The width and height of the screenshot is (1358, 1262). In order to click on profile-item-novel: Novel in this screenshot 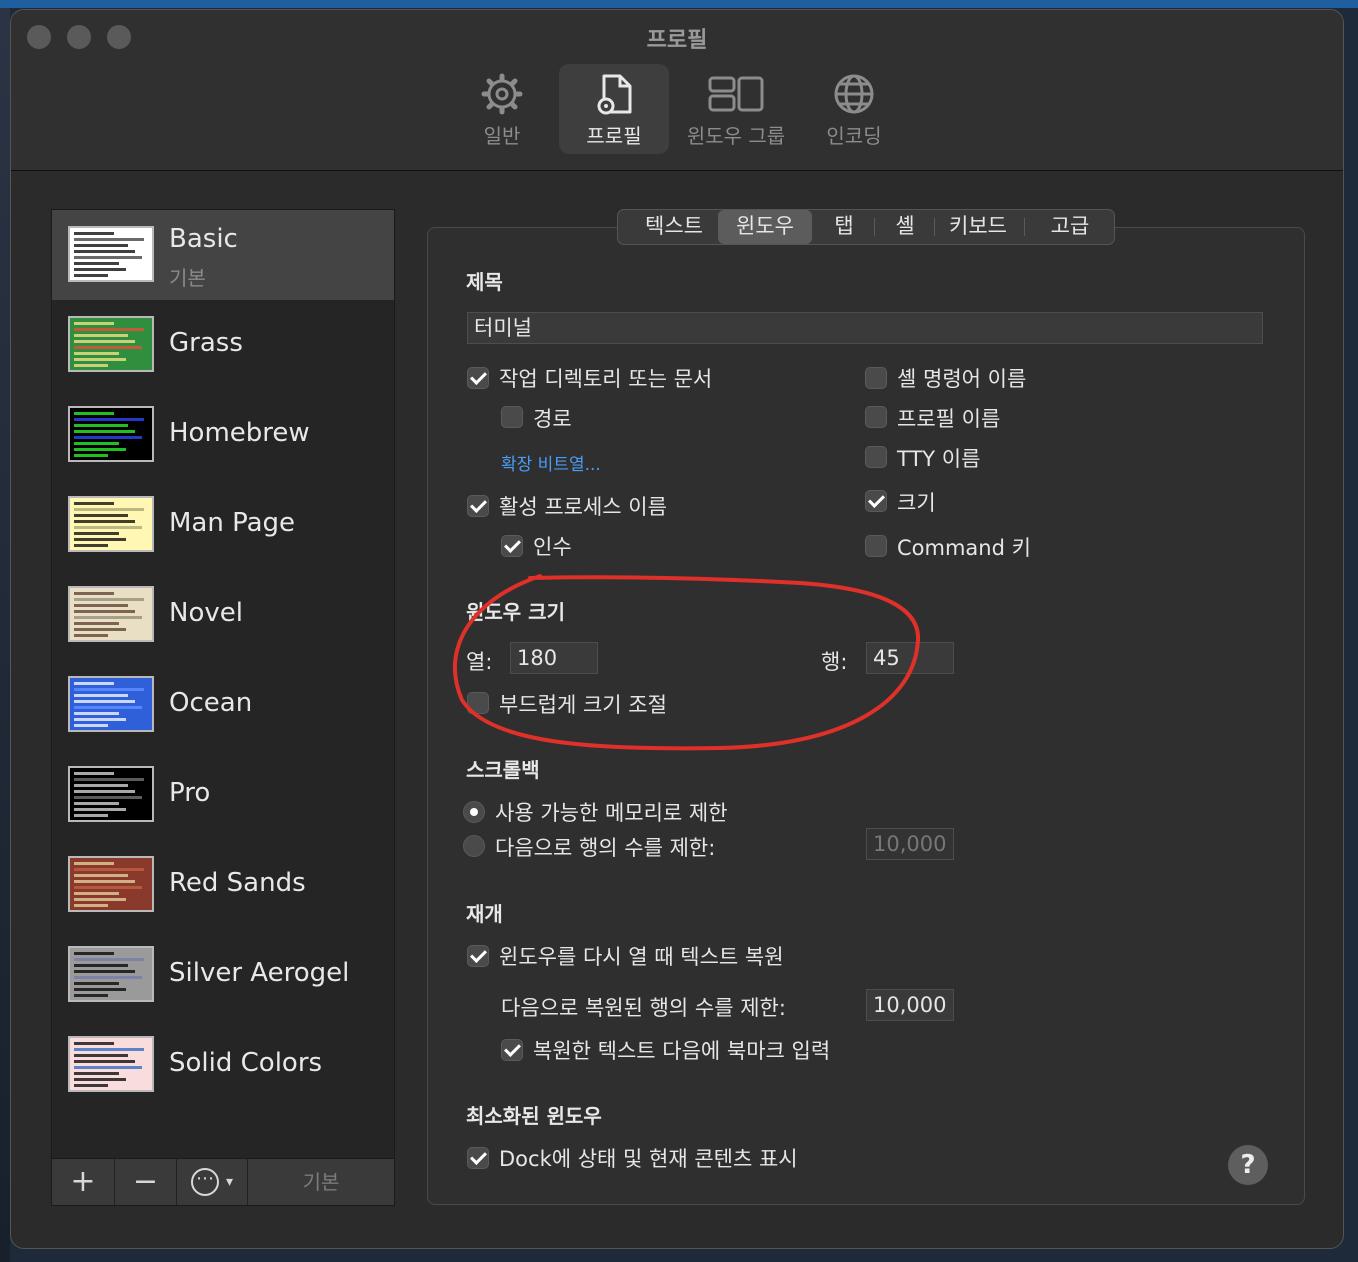, I will do `click(223, 615)`.